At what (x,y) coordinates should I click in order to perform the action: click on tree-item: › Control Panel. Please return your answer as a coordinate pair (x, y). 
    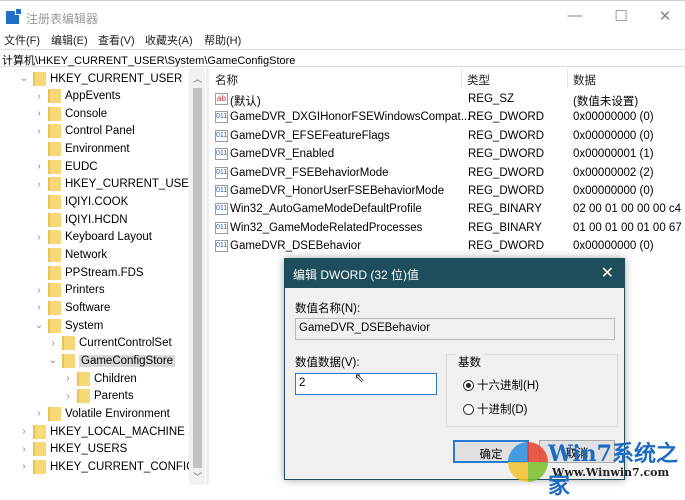
    Looking at the image, I should click on (84, 131).